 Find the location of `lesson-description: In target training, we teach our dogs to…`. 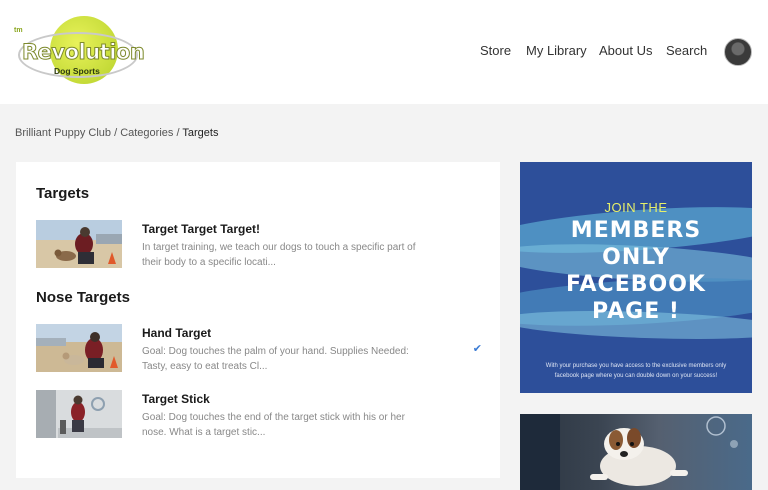

lesson-description: In target training, we teach our dogs to… is located at coordinates (279, 255).